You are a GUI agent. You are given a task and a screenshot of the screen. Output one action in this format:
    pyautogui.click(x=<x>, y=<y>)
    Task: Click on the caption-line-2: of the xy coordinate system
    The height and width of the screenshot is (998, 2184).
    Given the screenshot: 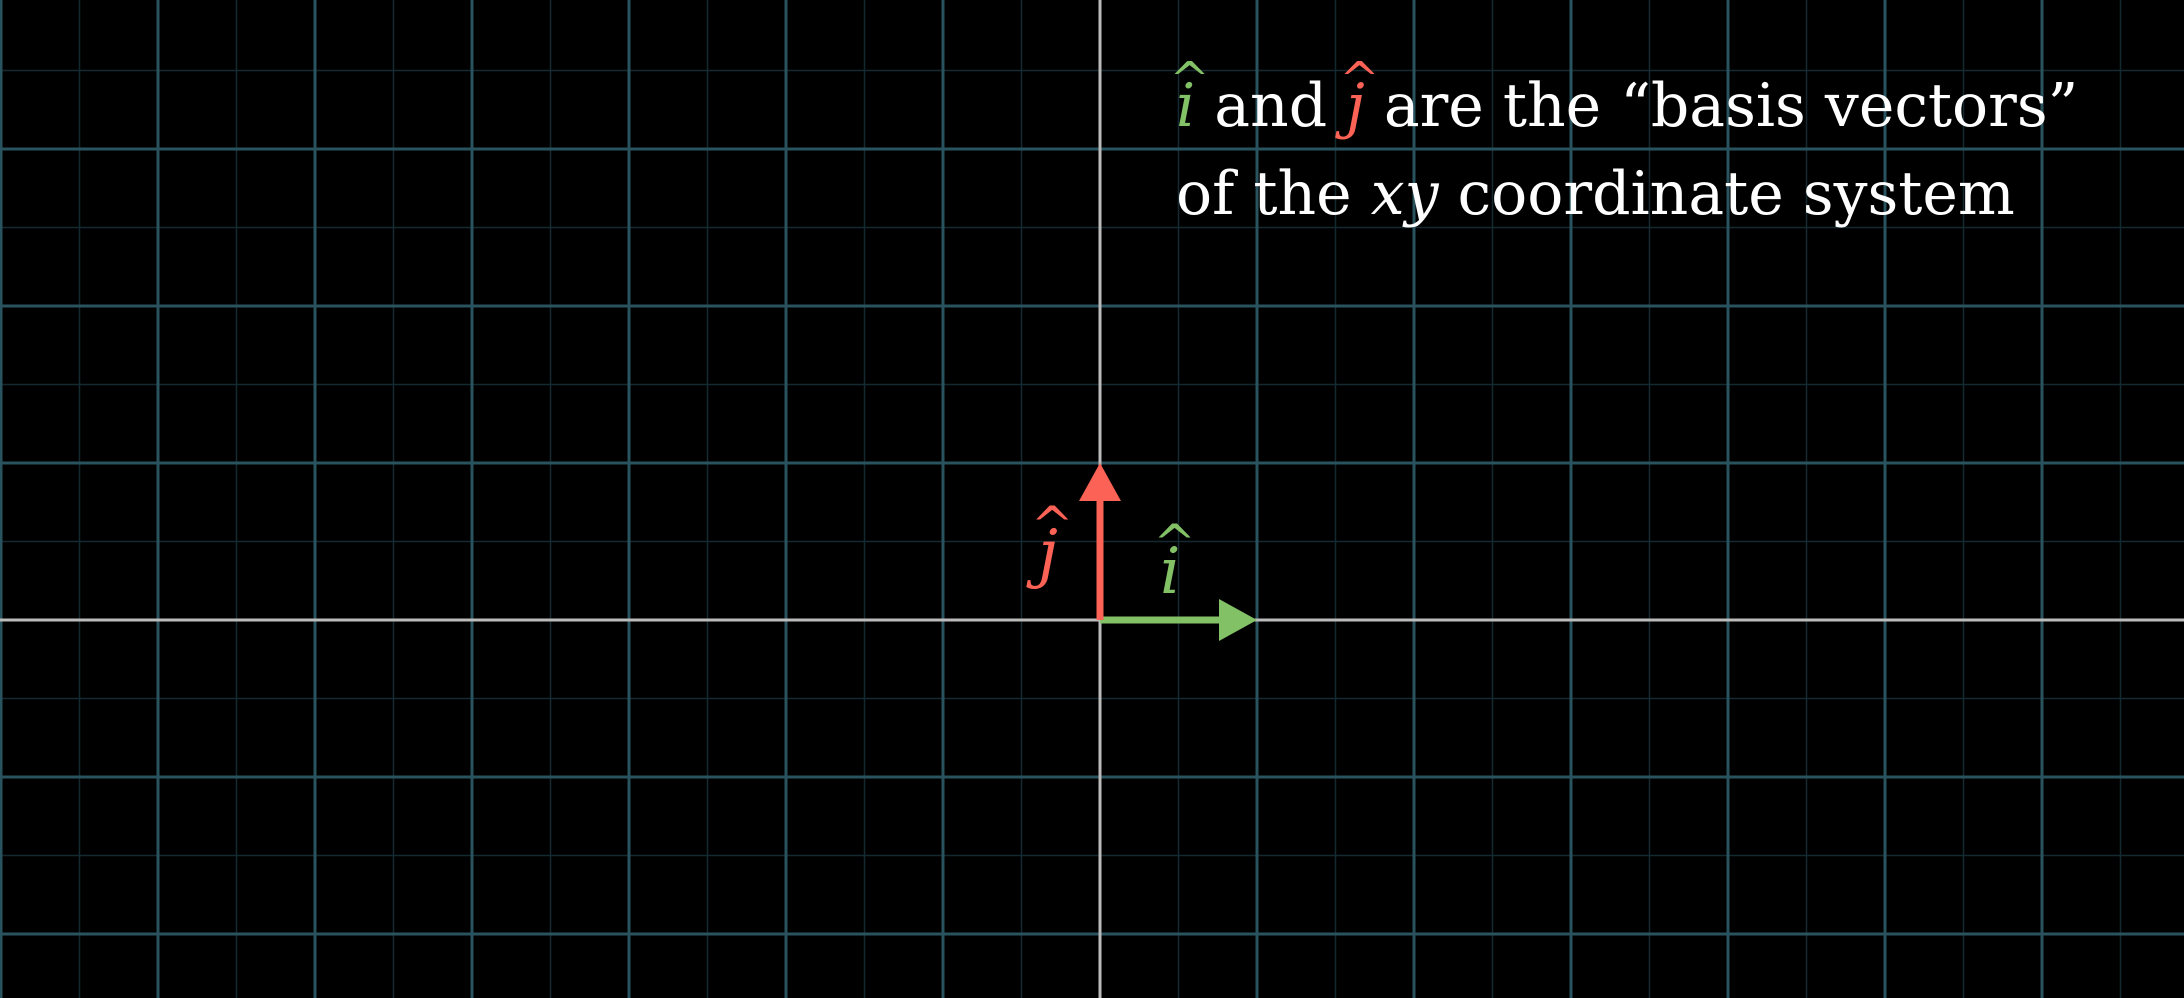 What is the action you would take?
    pyautogui.click(x=1676, y=194)
    